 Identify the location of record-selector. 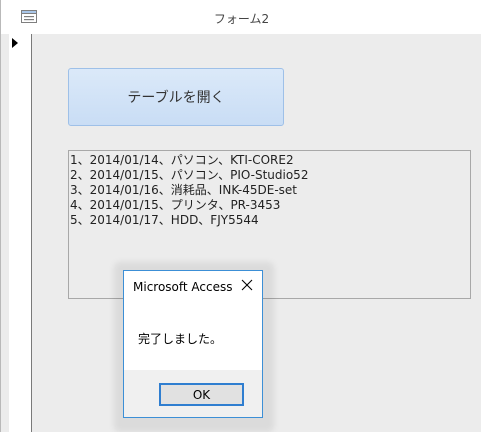
(20, 233).